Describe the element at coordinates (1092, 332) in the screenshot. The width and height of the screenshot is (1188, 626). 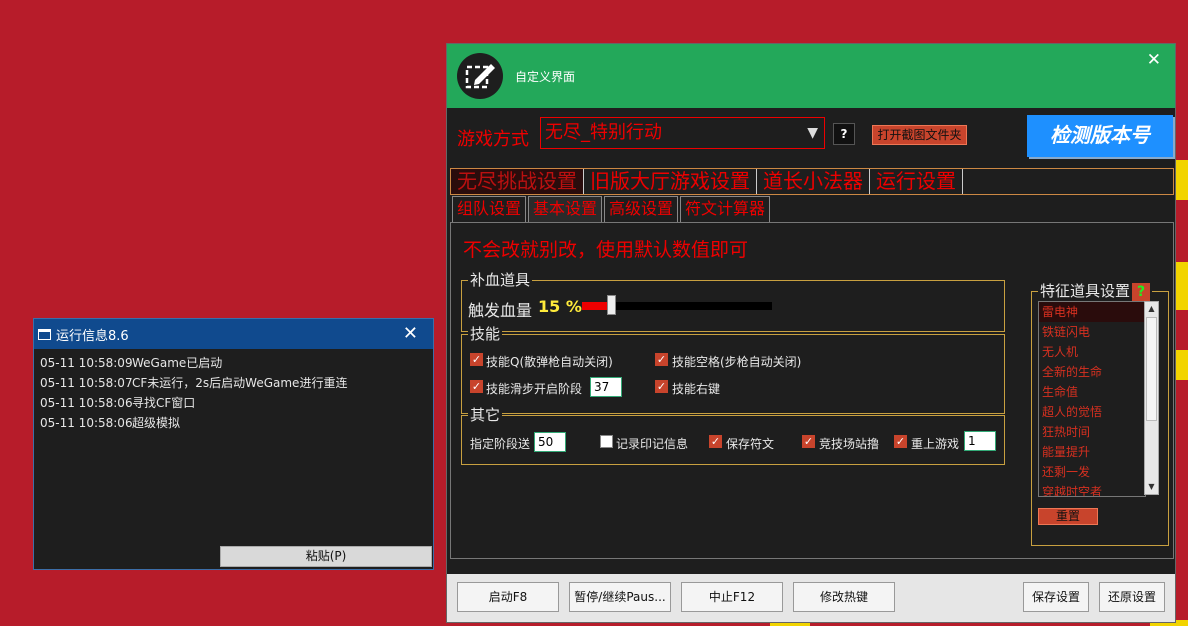
I see `list-item: 铁链闪电` at that location.